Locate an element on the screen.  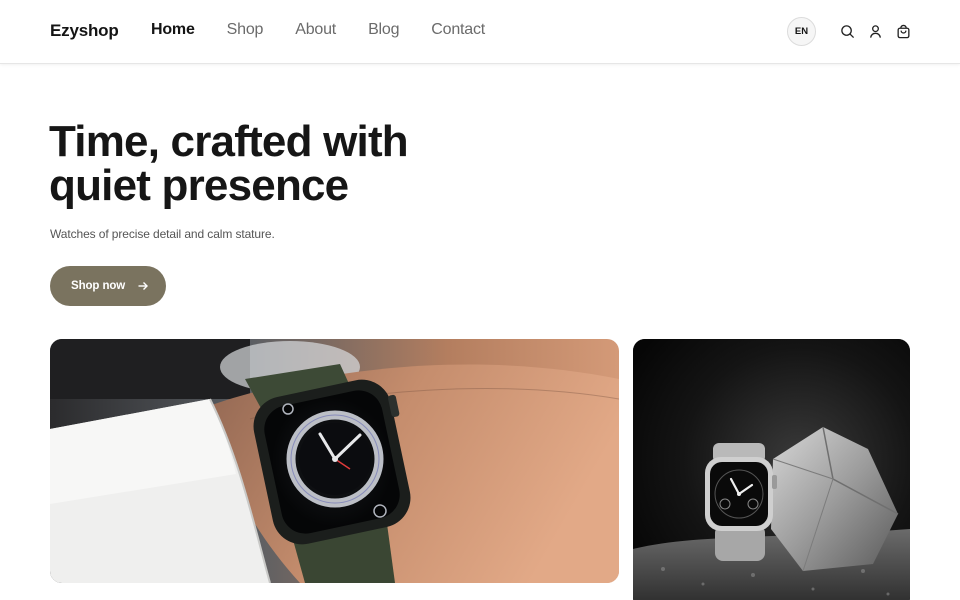
hero-title: Time, crafted with quiet presence is located at coordinates (269, 164).